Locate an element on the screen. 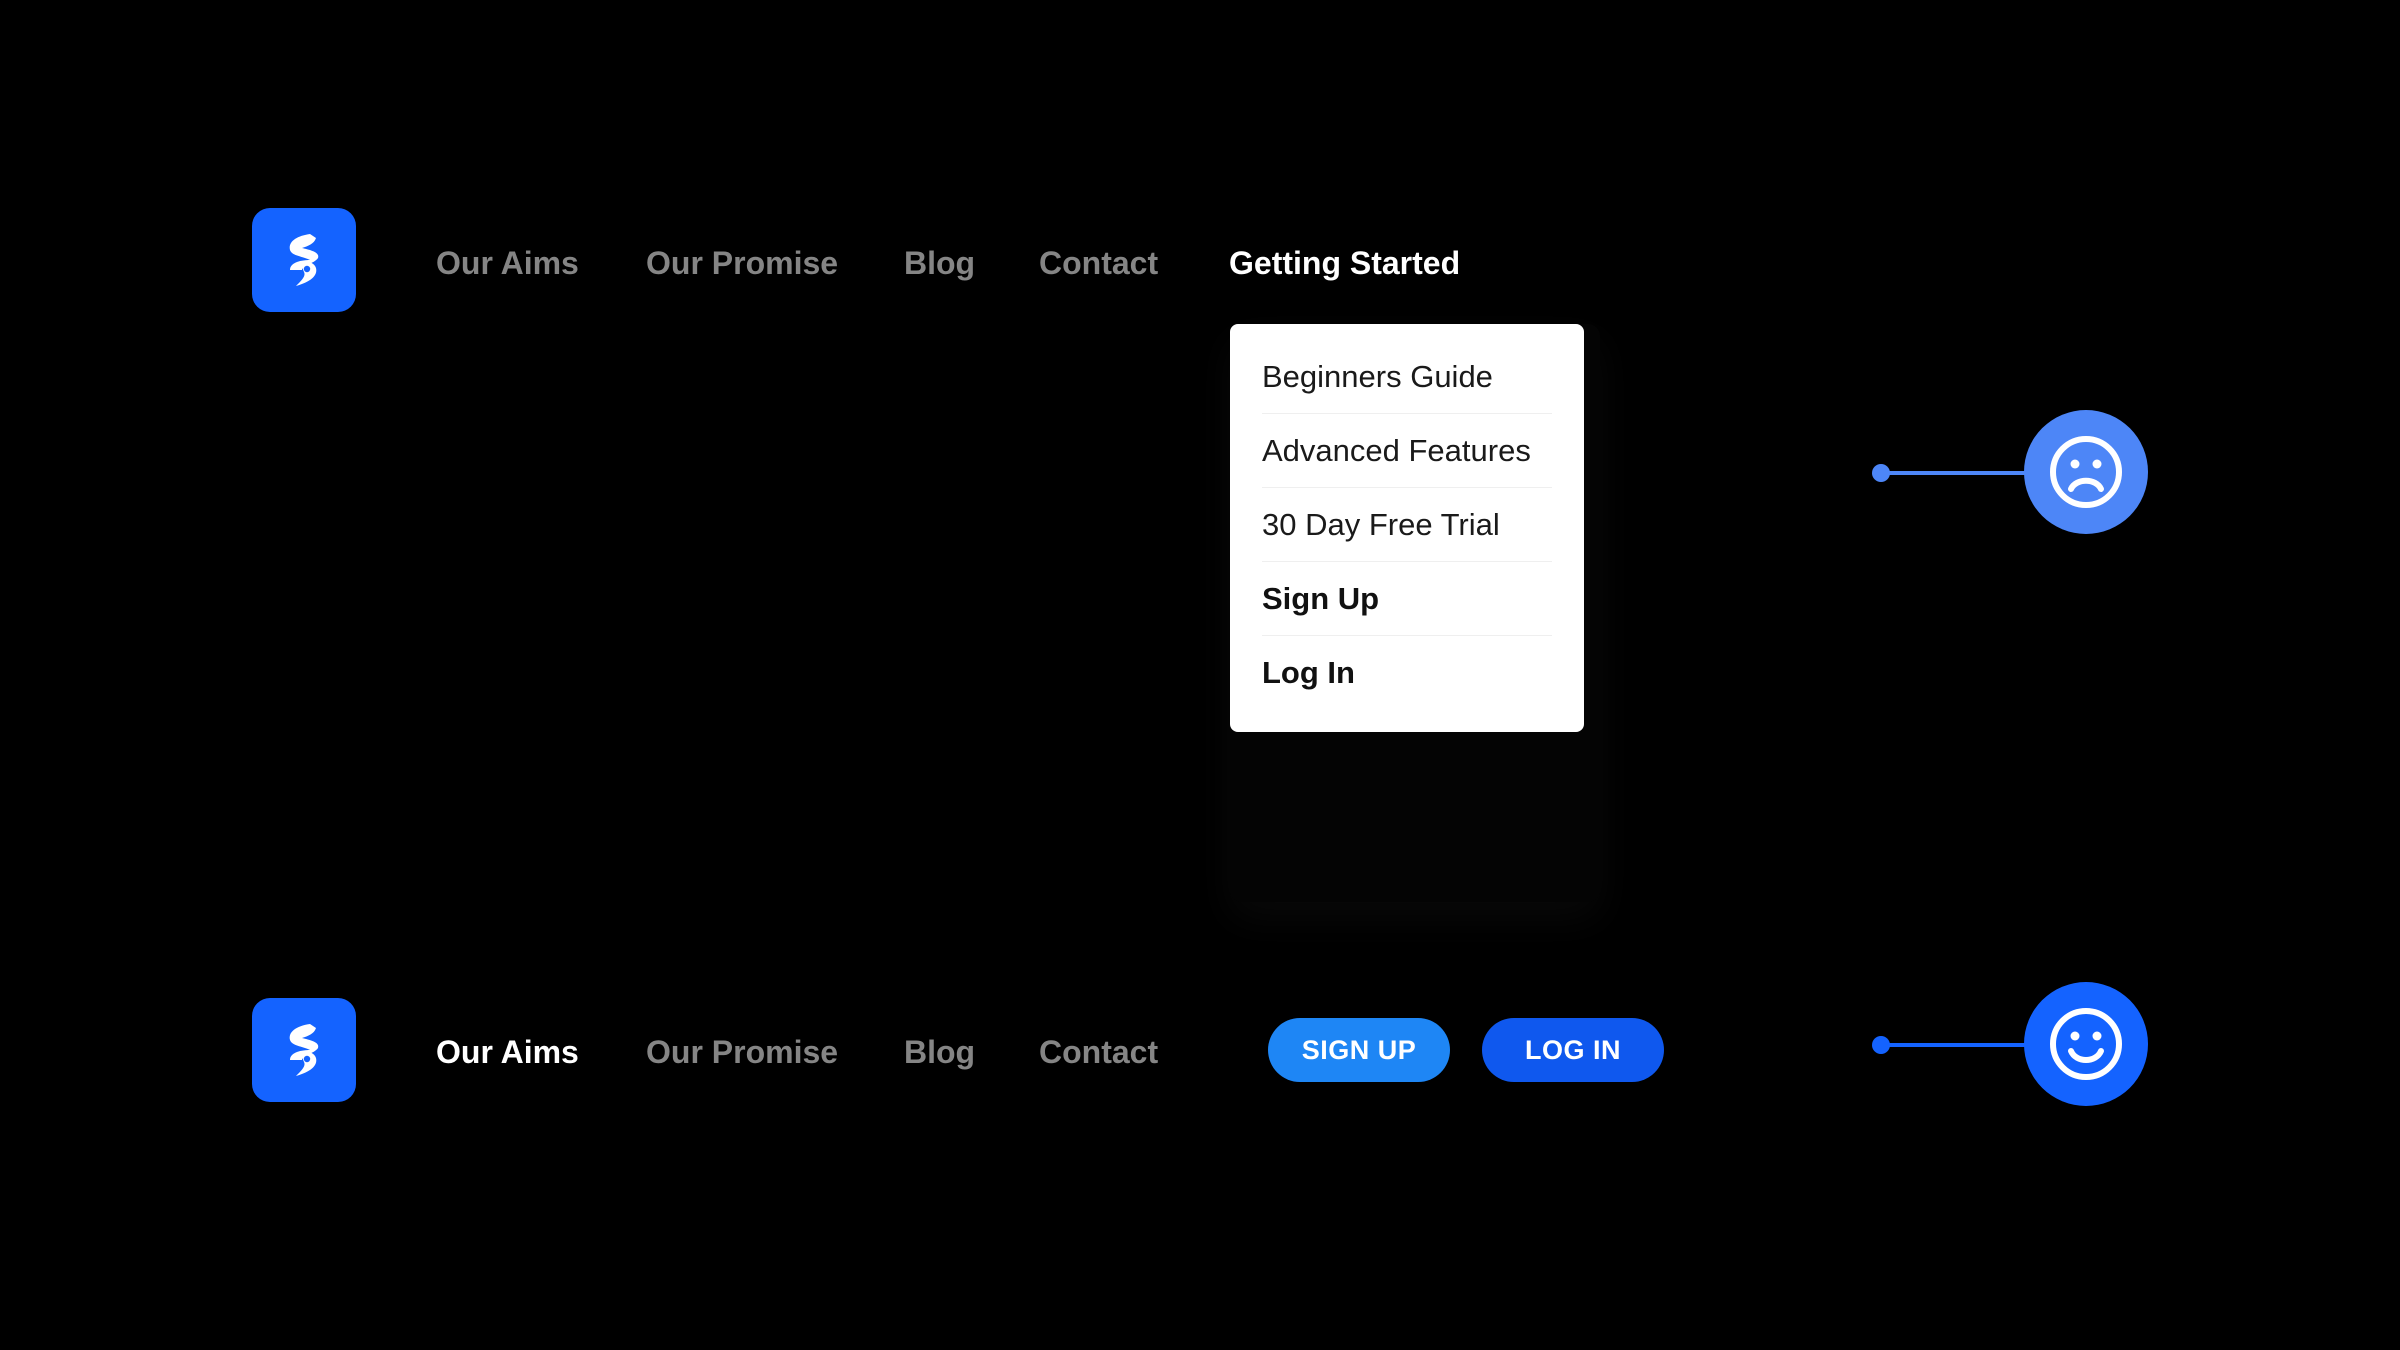  happy-indicator is located at coordinates (2012, 1045).